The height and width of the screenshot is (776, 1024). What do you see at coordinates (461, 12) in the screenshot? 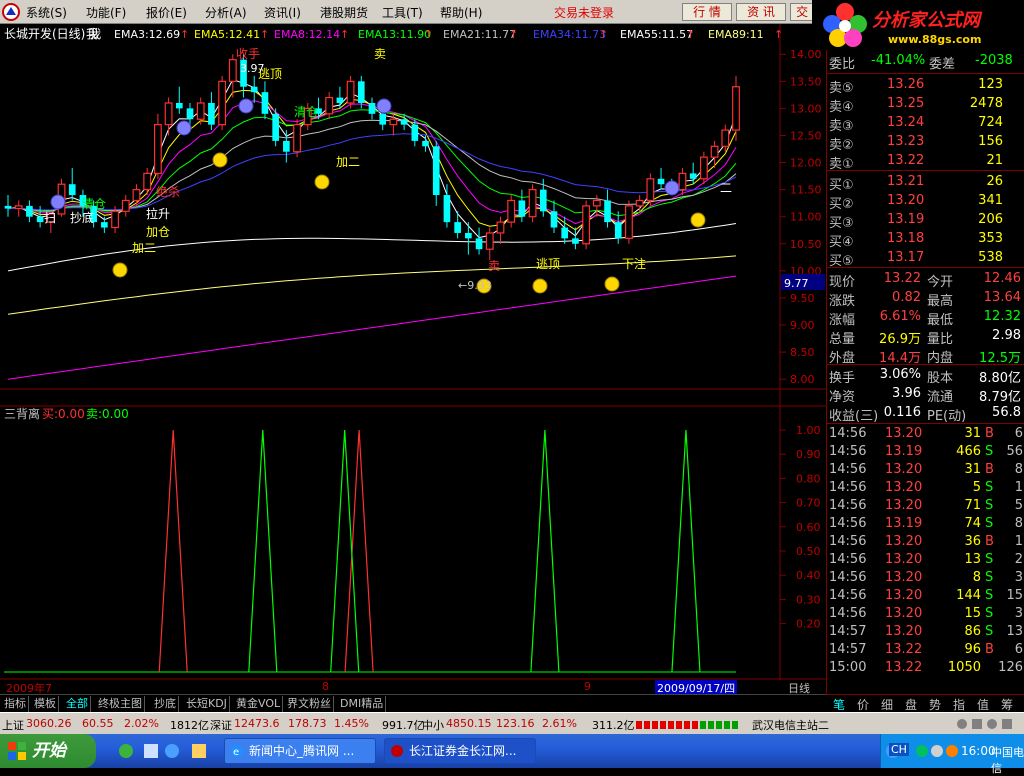
I see `menu-help: 帮助(H)` at bounding box center [461, 12].